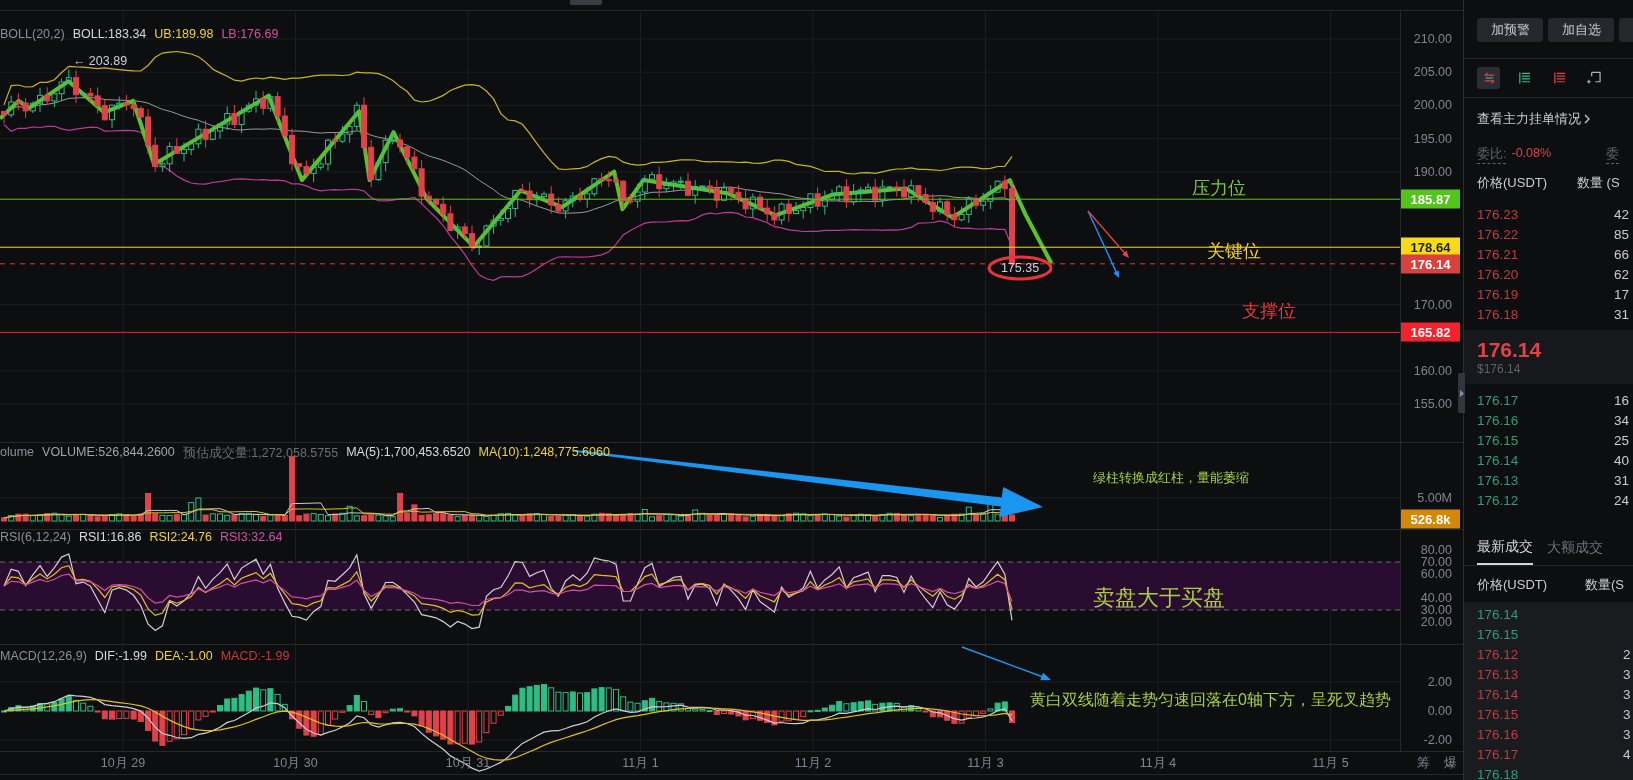 The width and height of the screenshot is (1633, 780). Describe the element at coordinates (1436, 622) in the screenshot. I see `axis-tick: 20.00` at that location.